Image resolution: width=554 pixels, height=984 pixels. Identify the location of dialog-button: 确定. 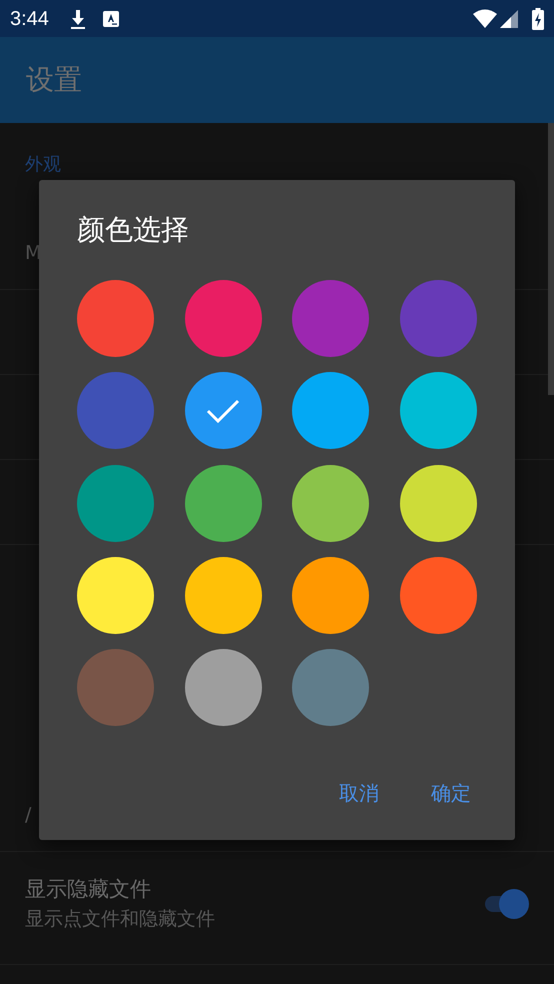
(451, 793).